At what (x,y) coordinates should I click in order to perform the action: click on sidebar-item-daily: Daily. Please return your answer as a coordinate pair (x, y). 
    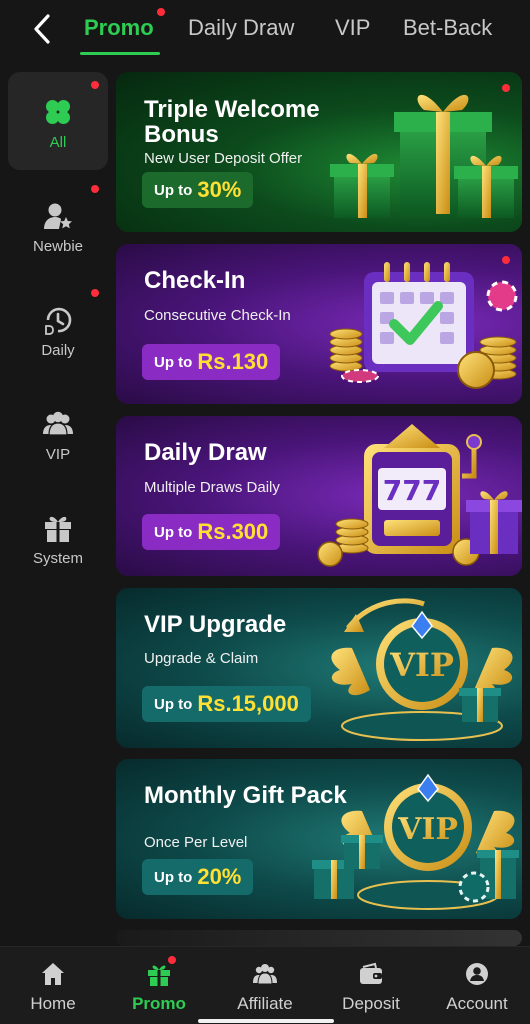
    Looking at the image, I should click on (58, 329).